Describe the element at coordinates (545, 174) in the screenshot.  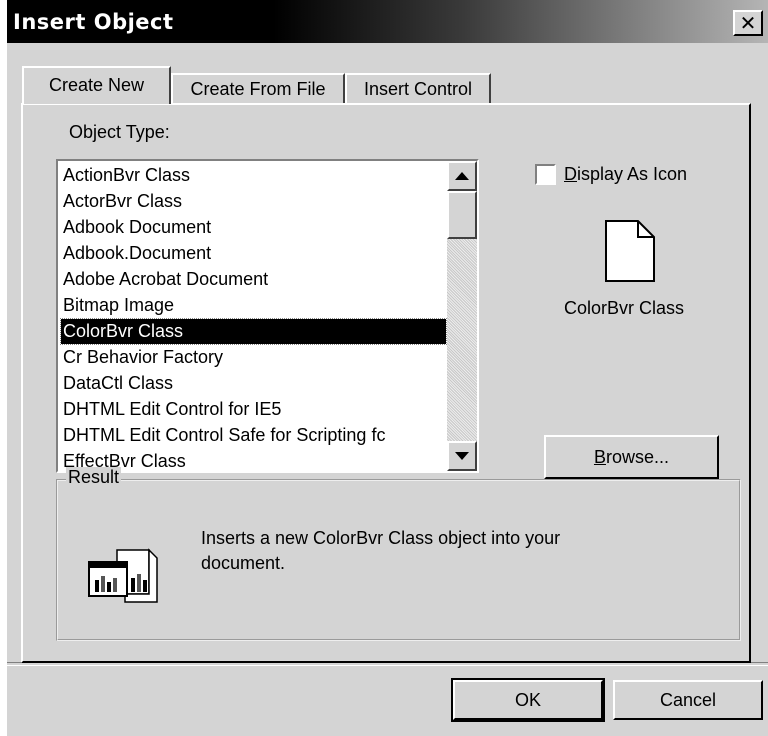
I see `display-as-icon-checkbox` at that location.